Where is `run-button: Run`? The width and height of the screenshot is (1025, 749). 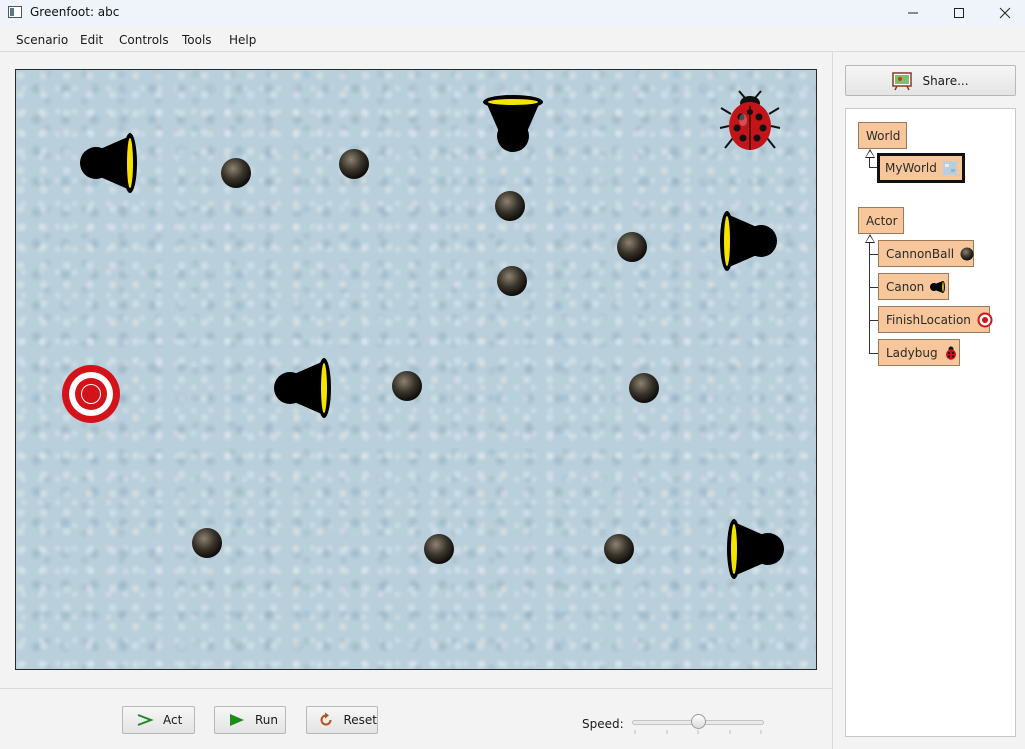 run-button: Run is located at coordinates (250, 720).